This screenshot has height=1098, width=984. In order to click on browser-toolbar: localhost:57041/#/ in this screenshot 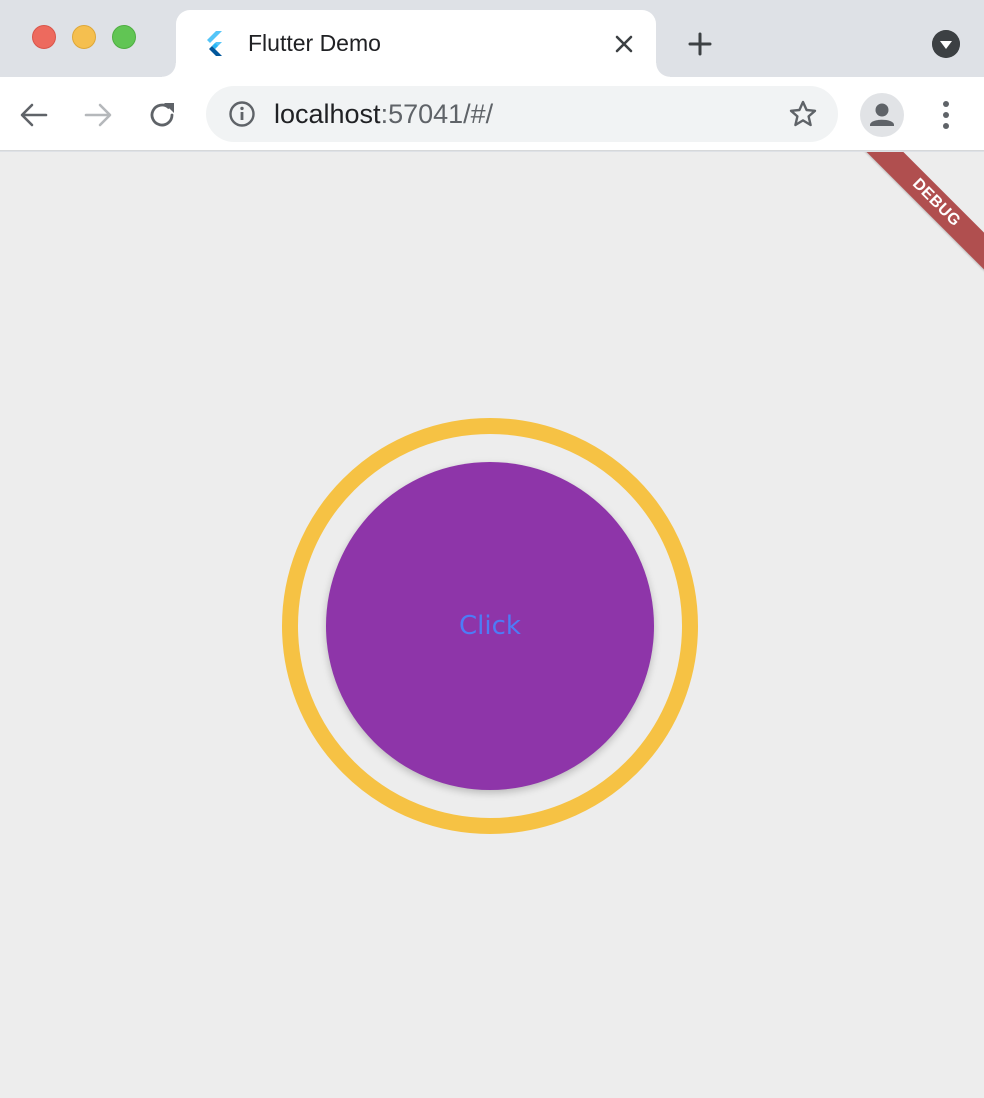, I will do `click(492, 114)`.